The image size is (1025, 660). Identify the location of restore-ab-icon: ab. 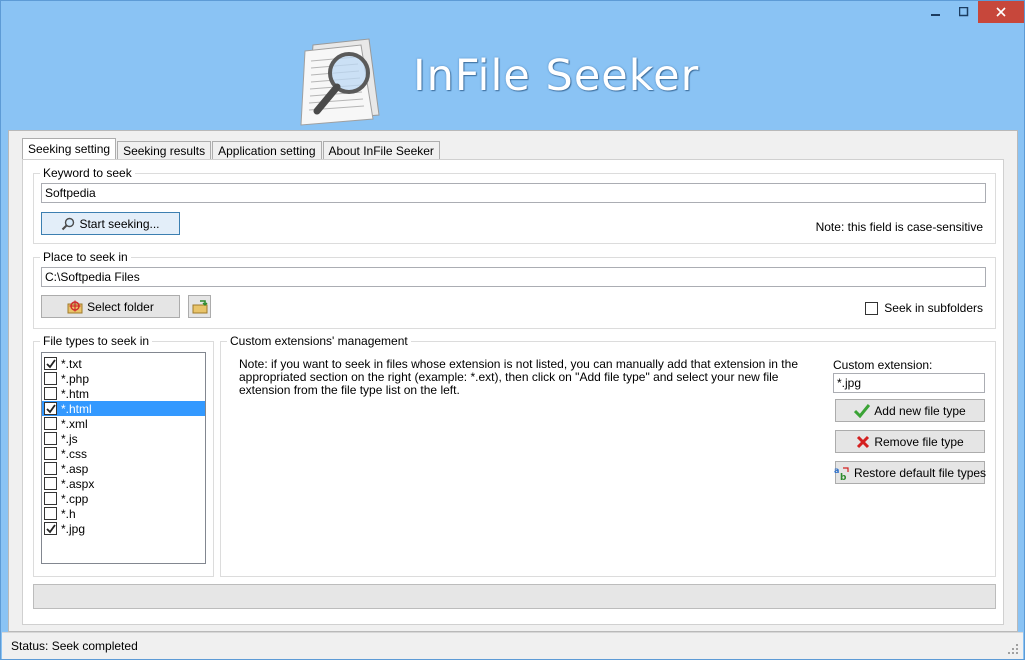
(842, 473).